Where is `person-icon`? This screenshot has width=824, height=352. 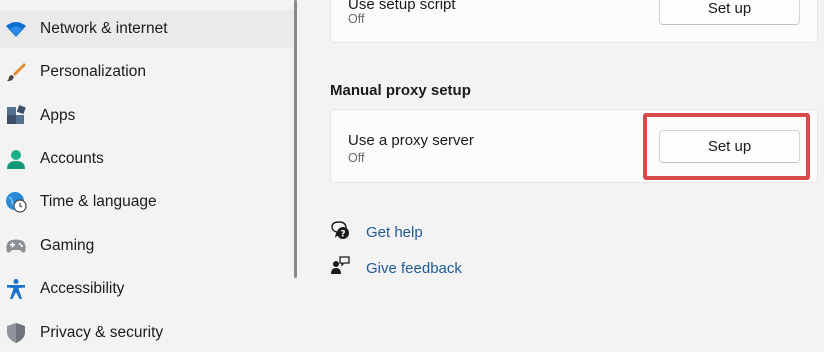 person-icon is located at coordinates (16, 159).